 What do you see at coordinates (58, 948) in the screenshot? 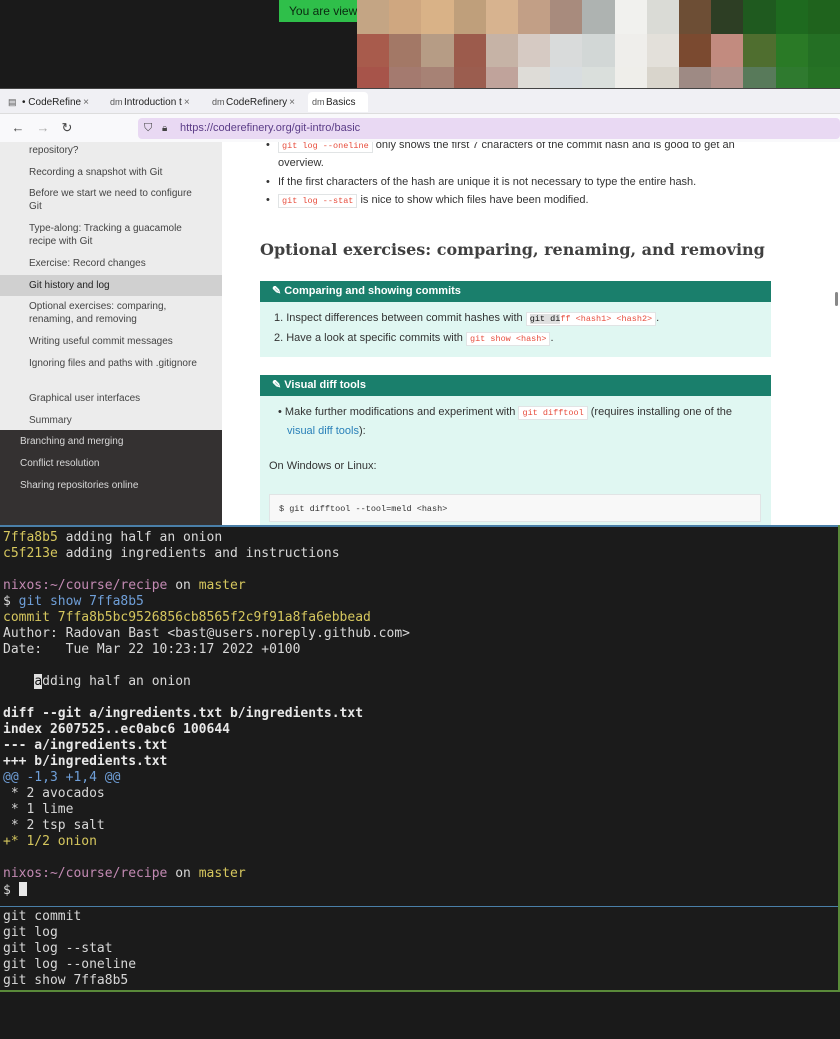
I see `history-item: git log --stat` at bounding box center [58, 948].